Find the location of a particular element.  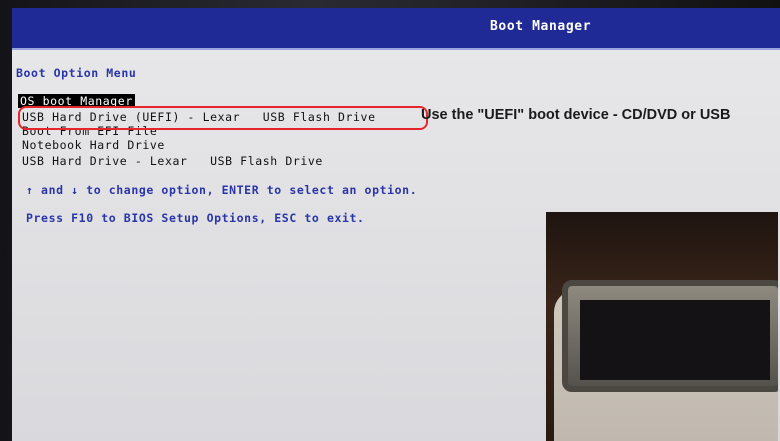

boot-option-menu-heading: Boot Option Menu is located at coordinates (76, 73).